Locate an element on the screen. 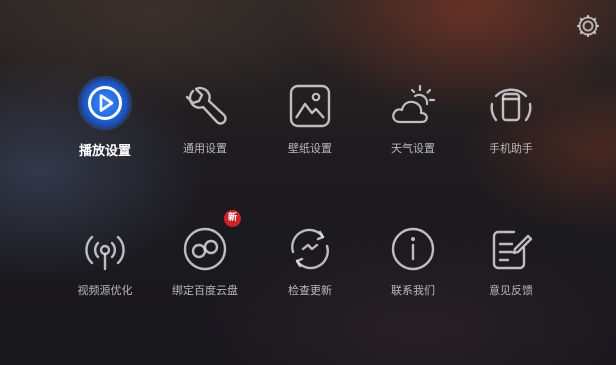 The image size is (616, 365). tile-label: 意见反馈 is located at coordinates (511, 290).